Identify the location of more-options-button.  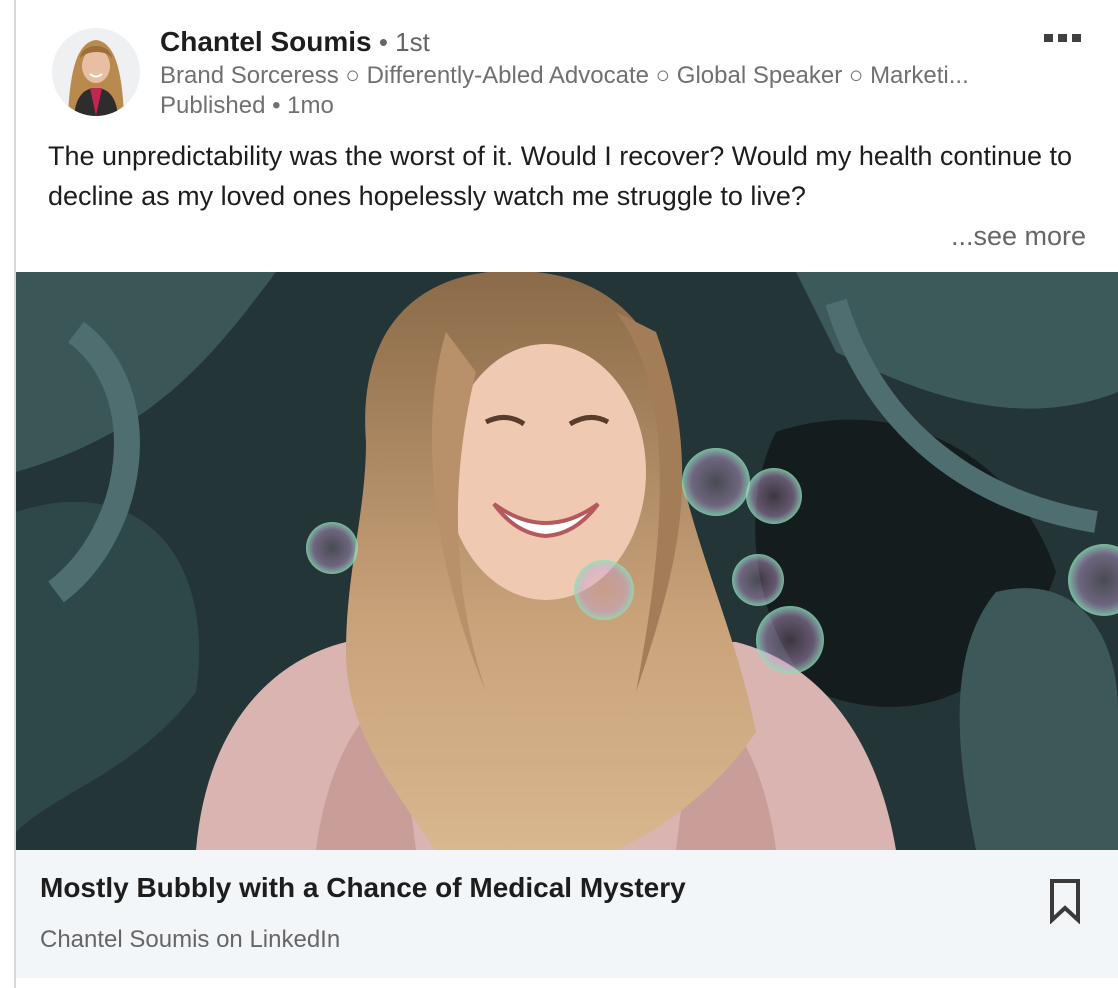
(1062, 40).